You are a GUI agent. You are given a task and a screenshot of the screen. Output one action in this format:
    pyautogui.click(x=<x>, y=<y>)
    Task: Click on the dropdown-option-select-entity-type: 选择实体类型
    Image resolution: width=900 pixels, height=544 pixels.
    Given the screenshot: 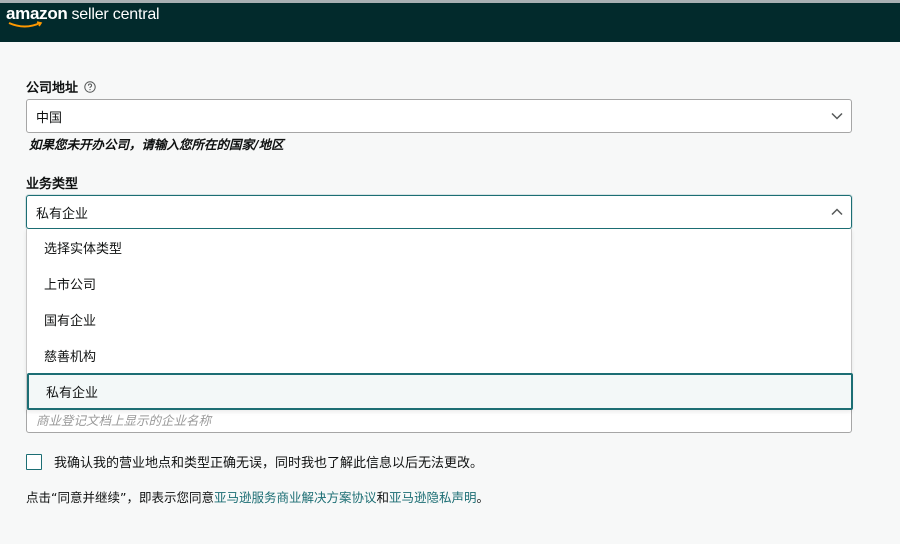 What is the action you would take?
    pyautogui.click(x=439, y=247)
    